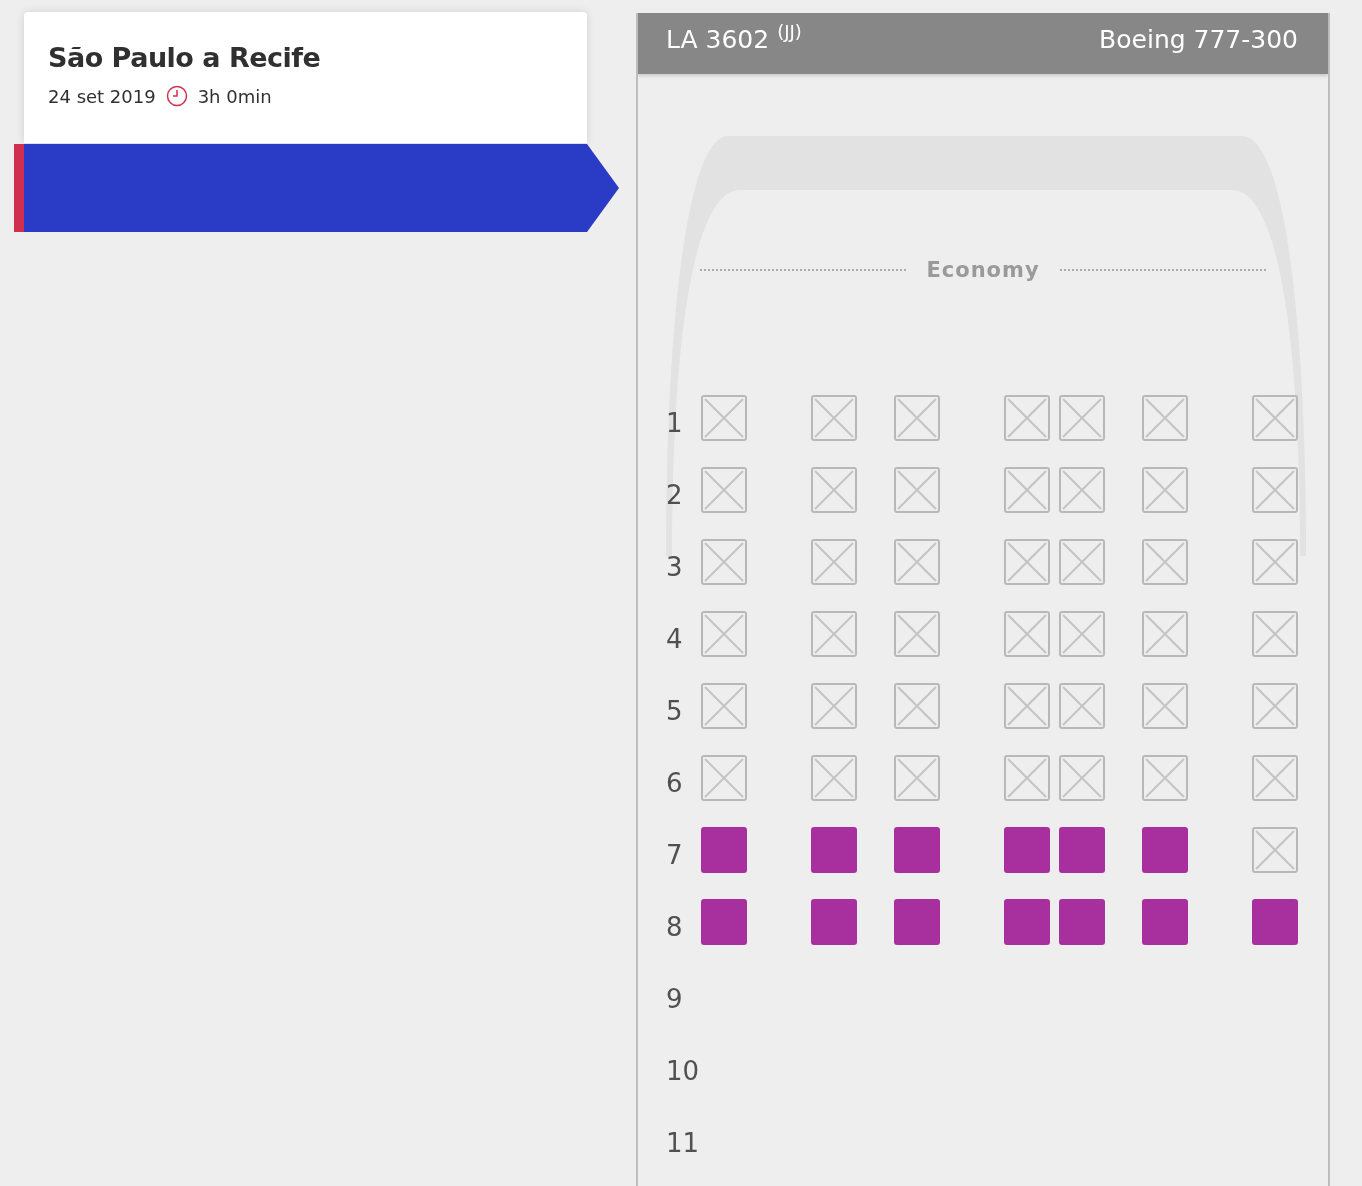 The image size is (1362, 1186). Describe the element at coordinates (734, 39) in the screenshot. I see `flight-number: LA 3602 $^{(JJ)}$` at that location.